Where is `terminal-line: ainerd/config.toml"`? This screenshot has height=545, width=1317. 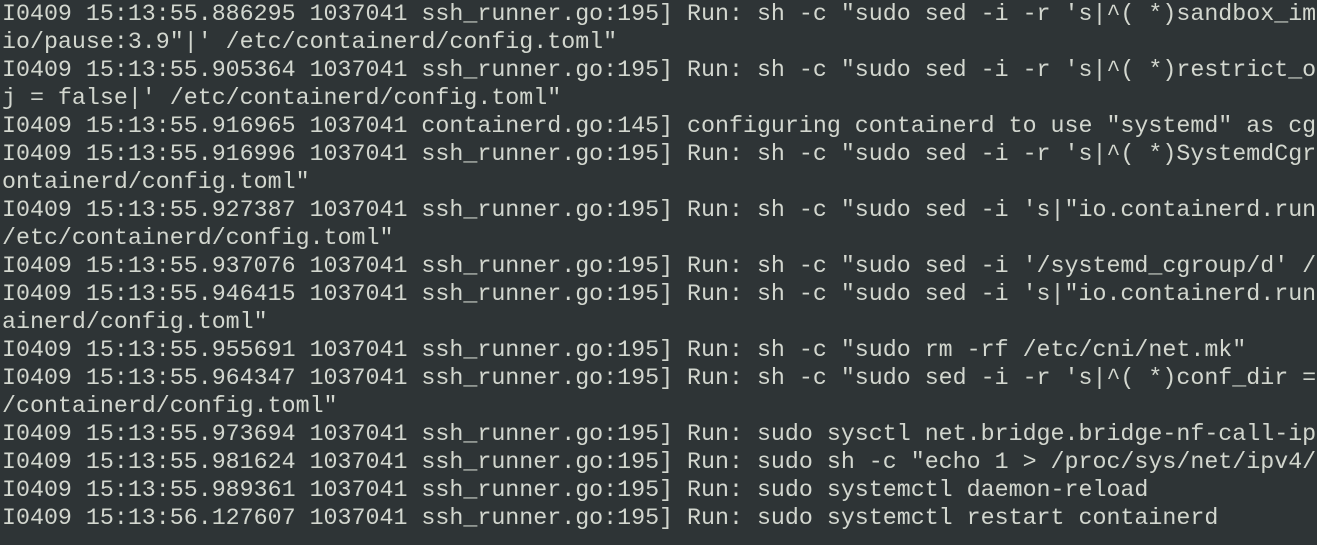
terminal-line: ainerd/config.toml" is located at coordinates (135, 322).